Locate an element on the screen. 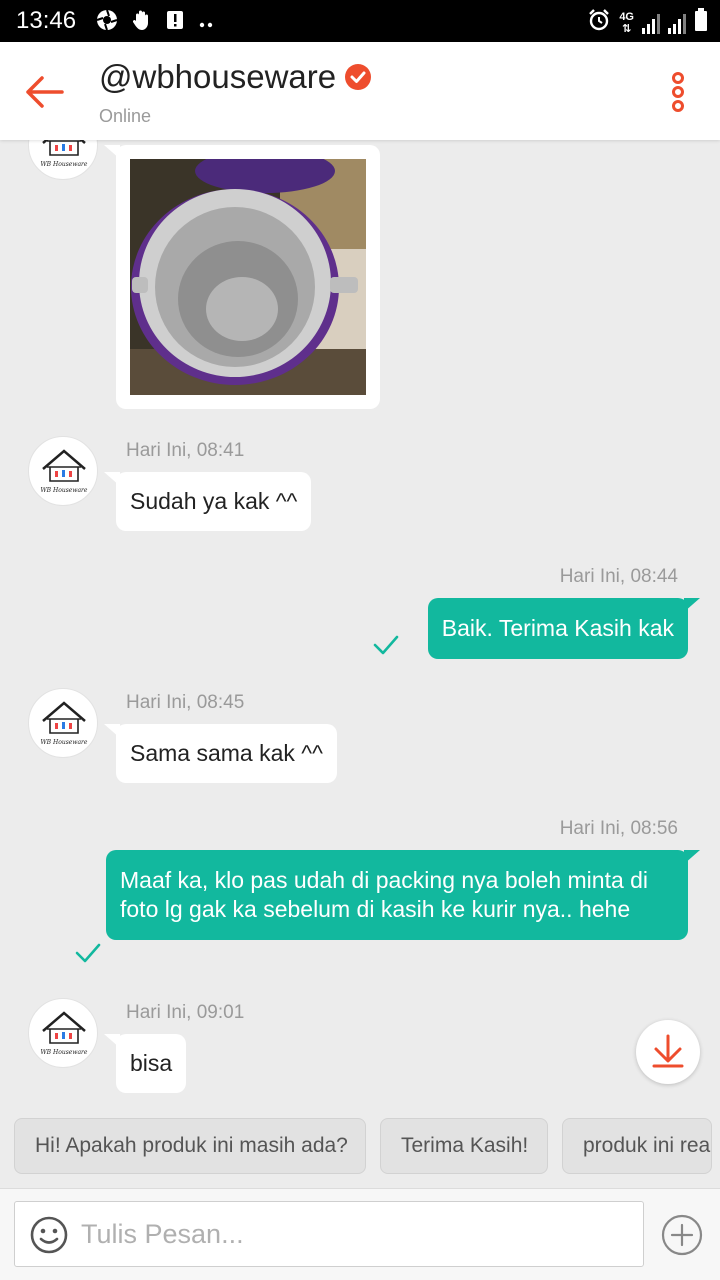 The image size is (720, 1280). quick-reply-chip: produk ini ready is located at coordinates (637, 1146).